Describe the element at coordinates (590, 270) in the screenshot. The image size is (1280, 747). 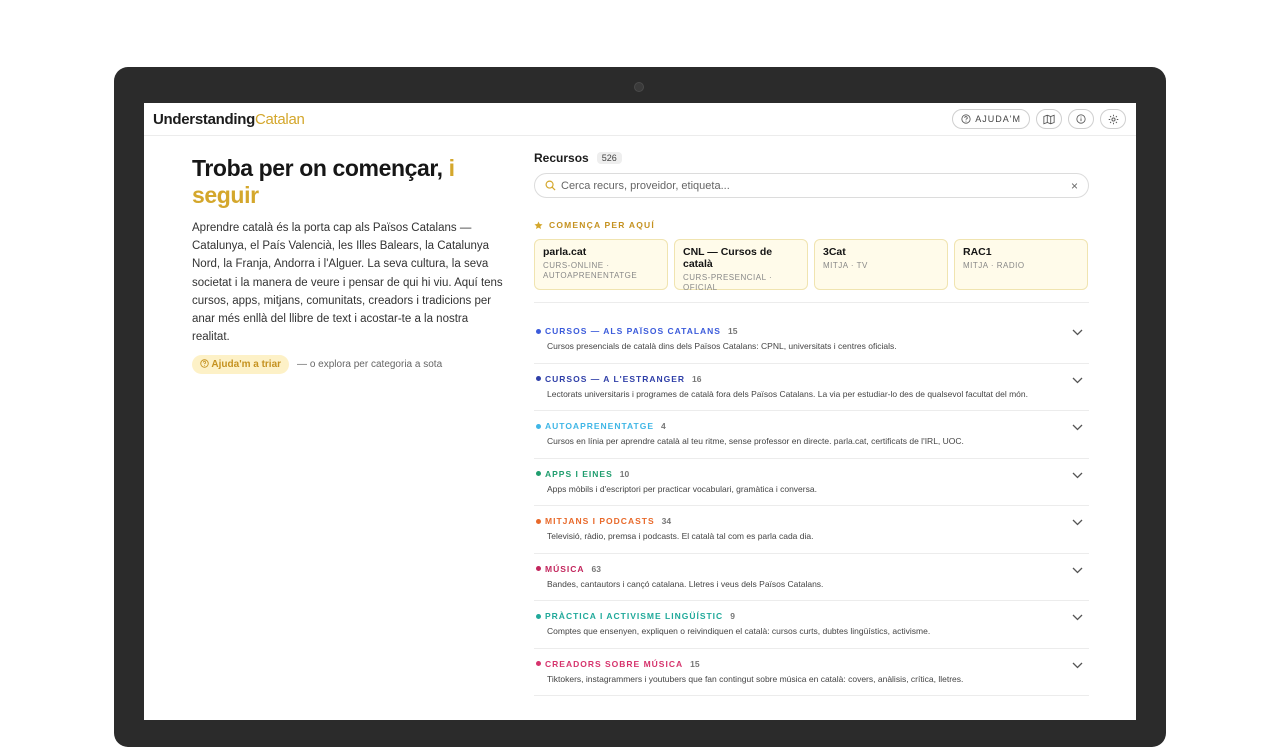
I see `card-subtitle: CURS-ONLINE · AUTOAPRENENTATGE` at that location.